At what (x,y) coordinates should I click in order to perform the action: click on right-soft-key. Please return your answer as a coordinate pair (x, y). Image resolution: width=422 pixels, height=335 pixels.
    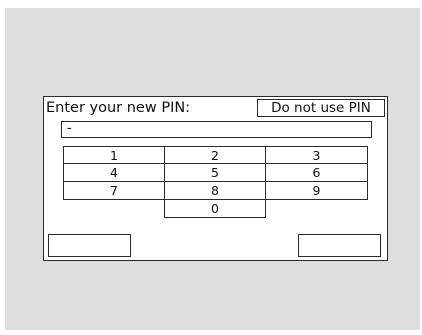
    Looking at the image, I should click on (339, 245).